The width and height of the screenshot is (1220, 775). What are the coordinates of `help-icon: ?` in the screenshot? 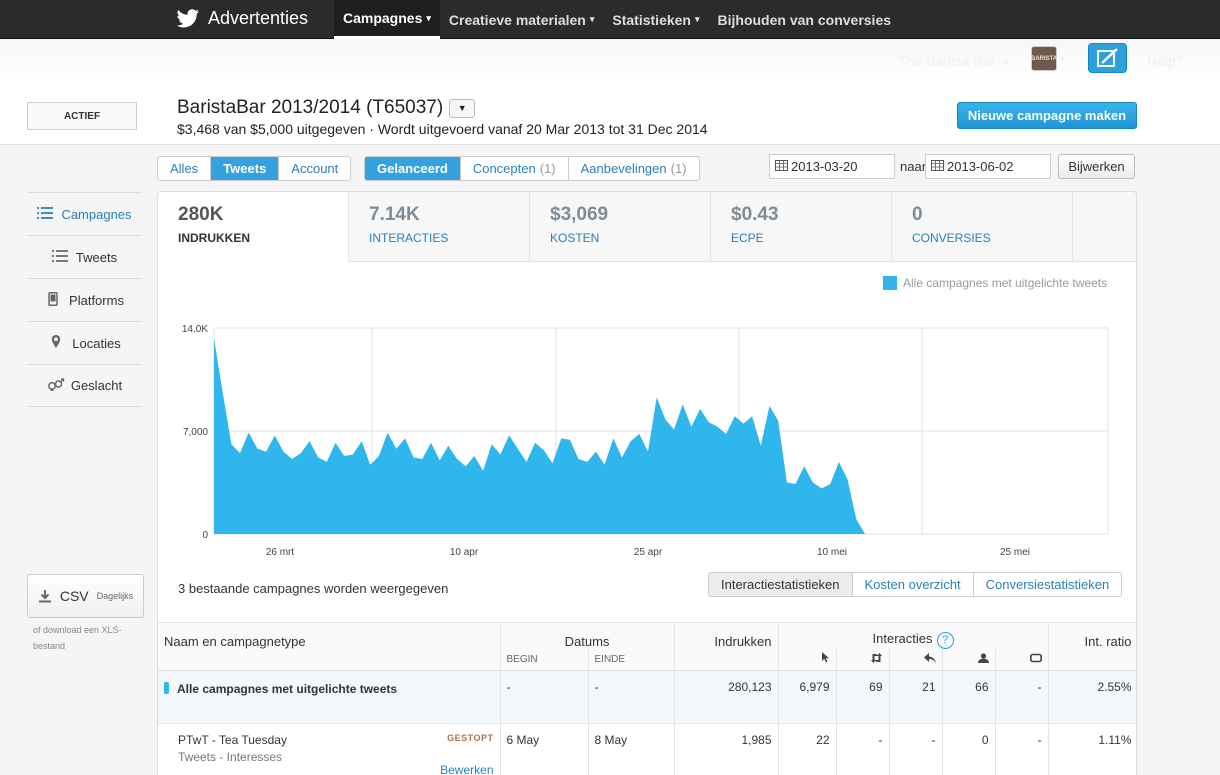 It's located at (945, 640).